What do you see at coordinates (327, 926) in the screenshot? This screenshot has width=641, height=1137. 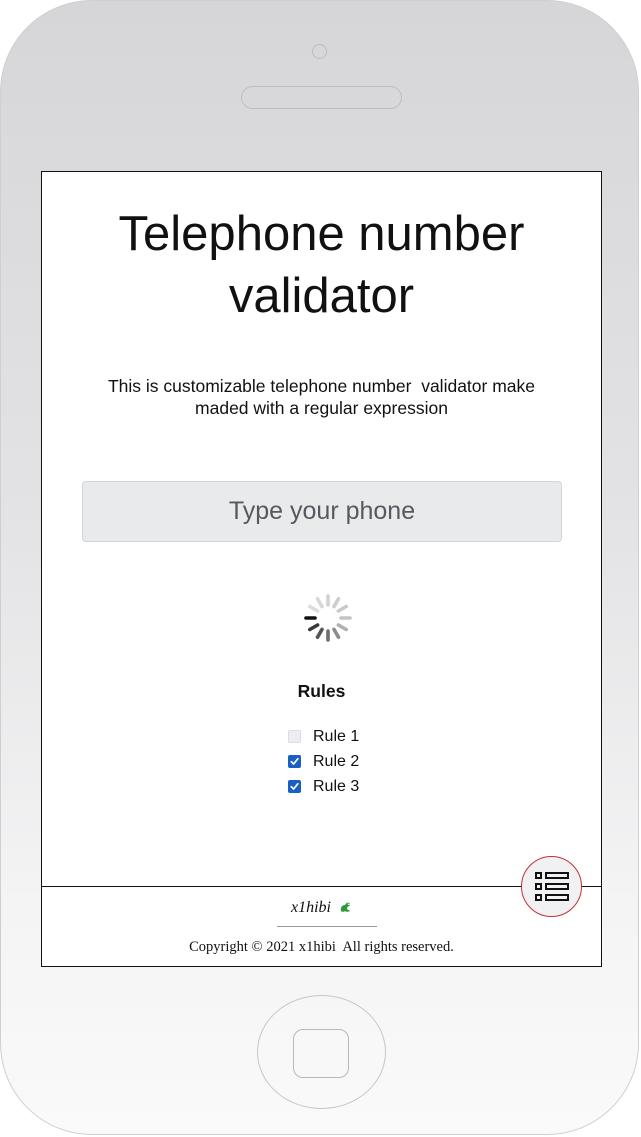 I see `footer-divider` at bounding box center [327, 926].